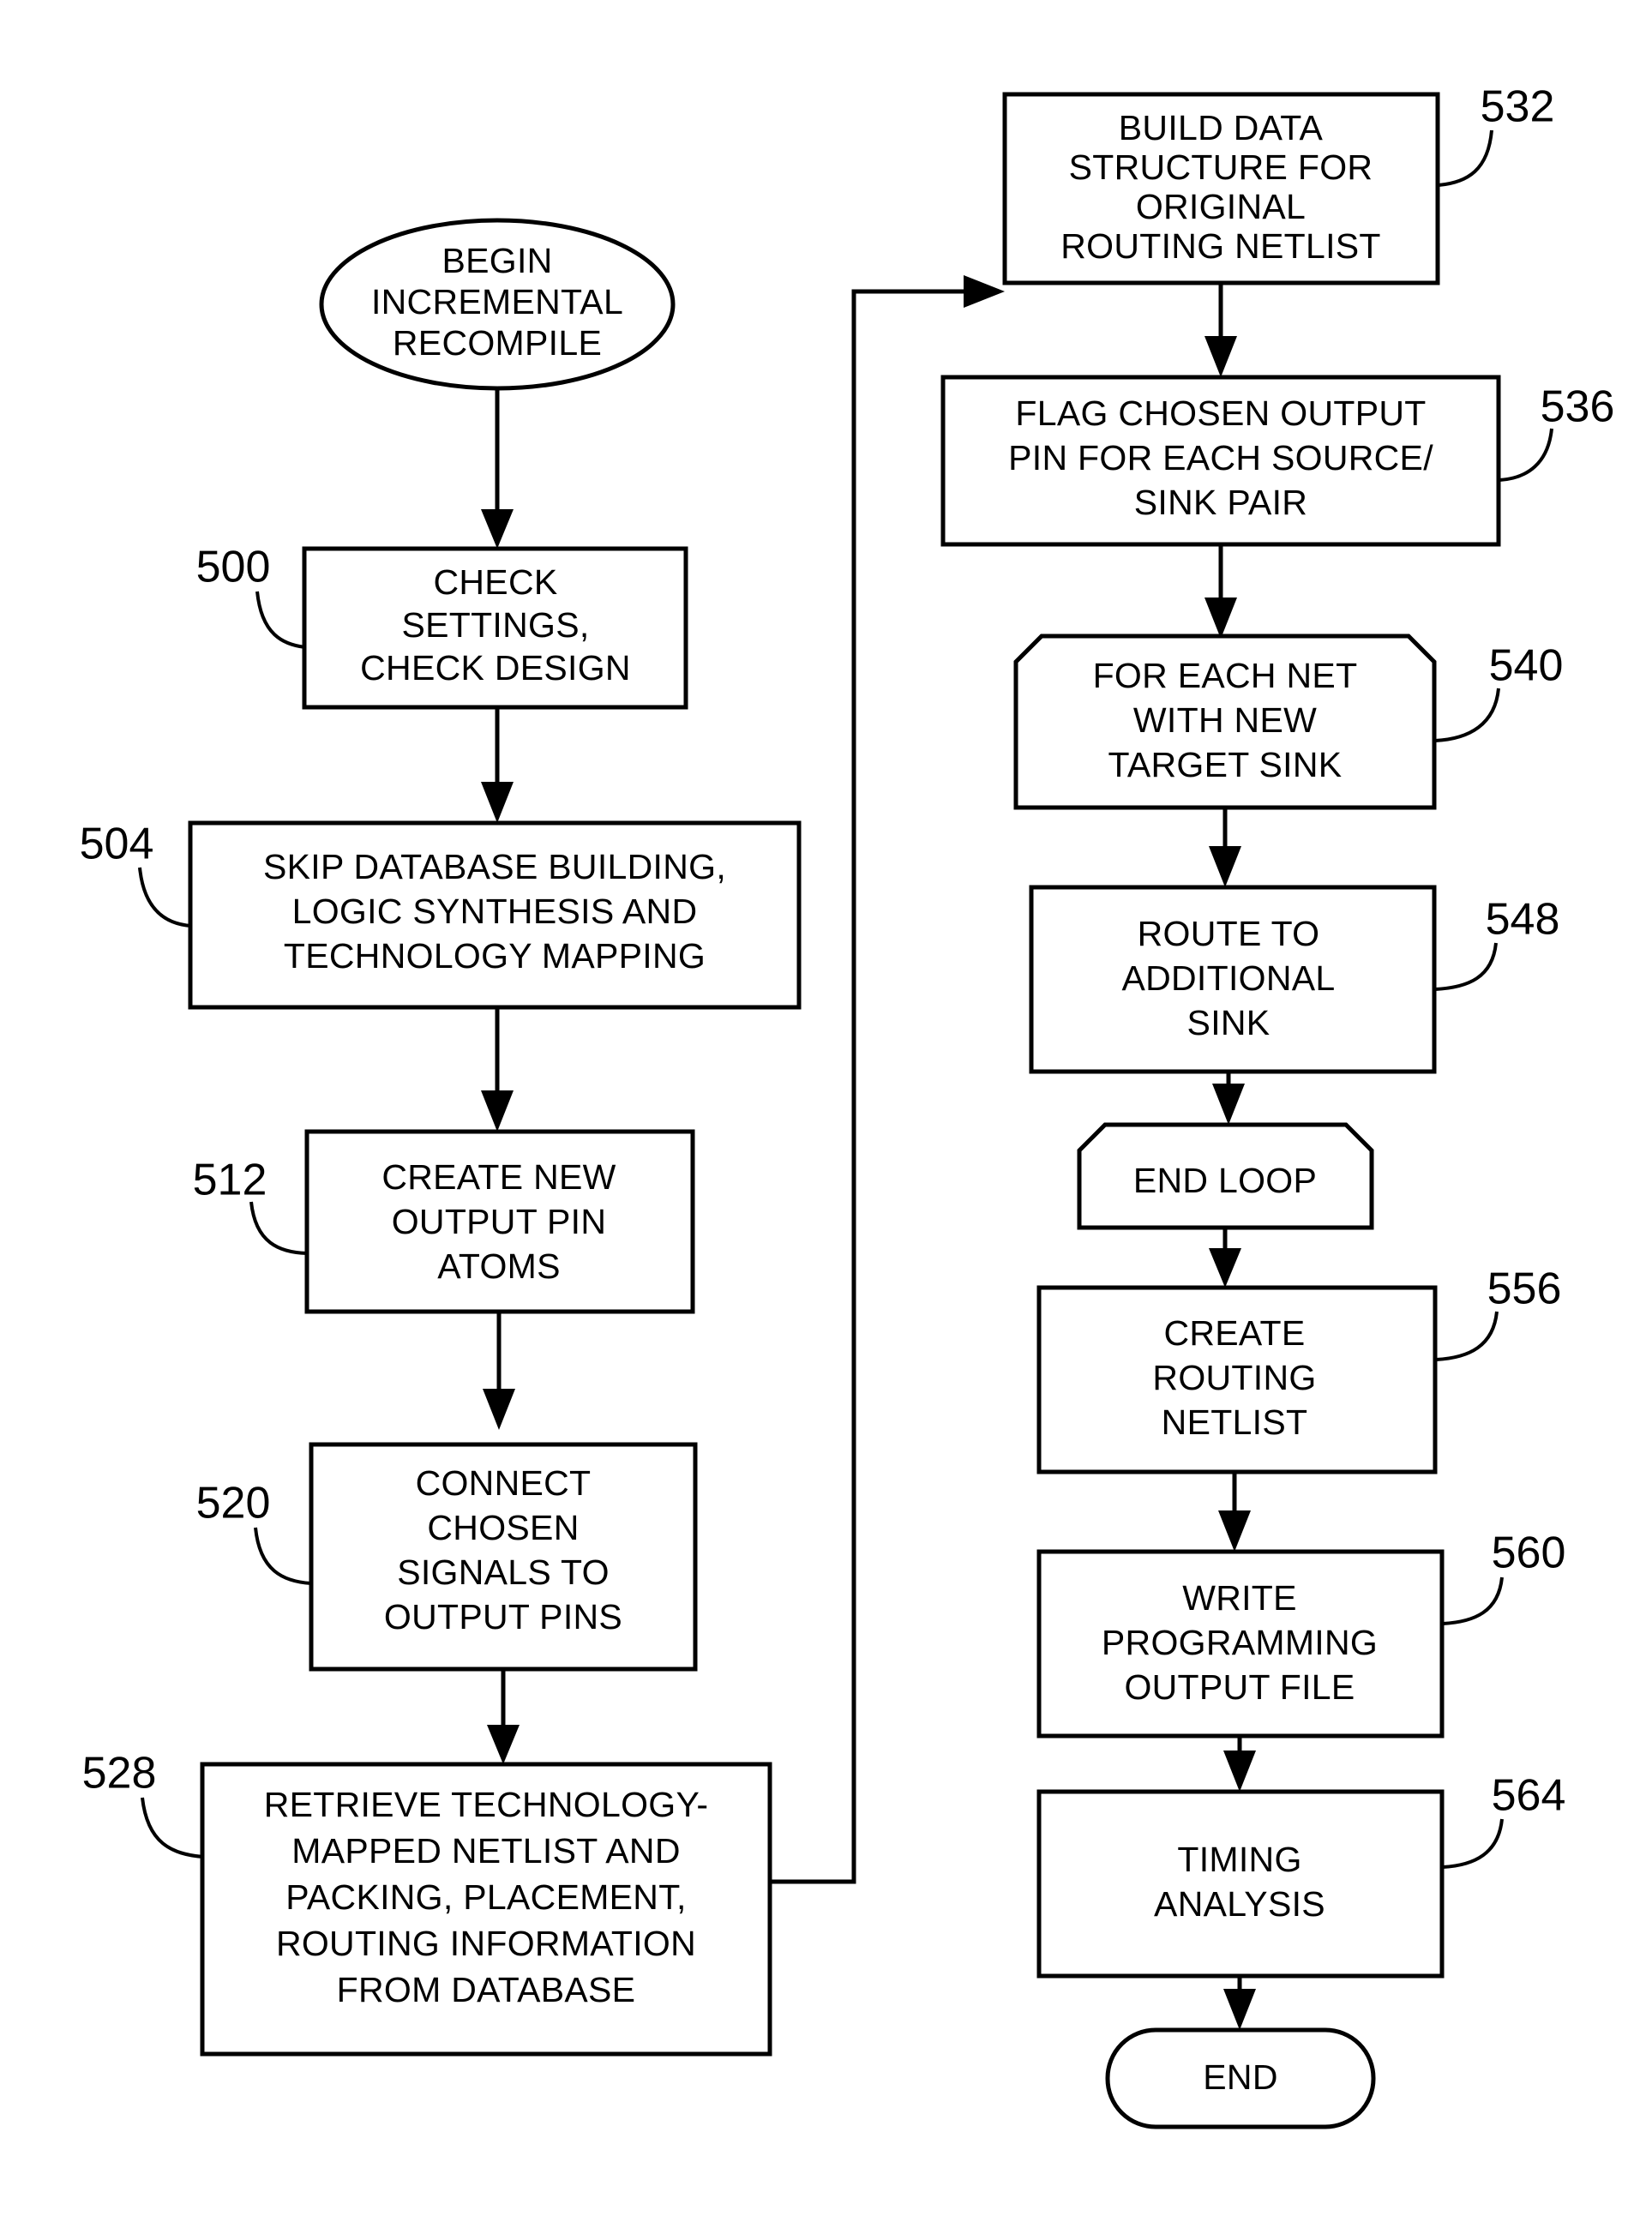  What do you see at coordinates (1529, 1796) in the screenshot?
I see `ref-label-564: 564` at bounding box center [1529, 1796].